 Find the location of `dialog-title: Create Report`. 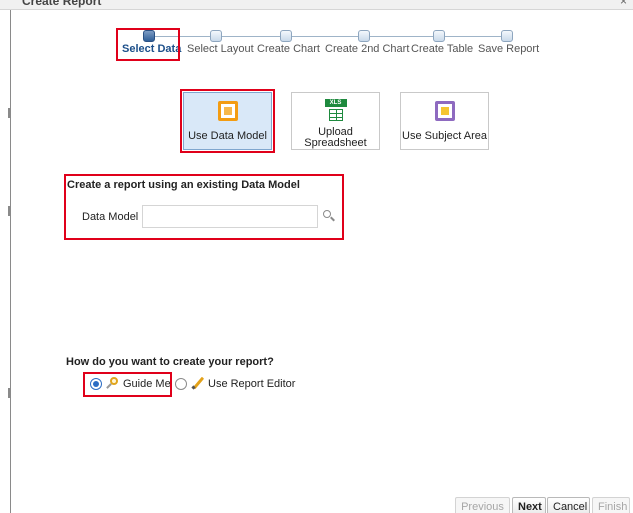

dialog-title: Create Report is located at coordinates (62, 4).